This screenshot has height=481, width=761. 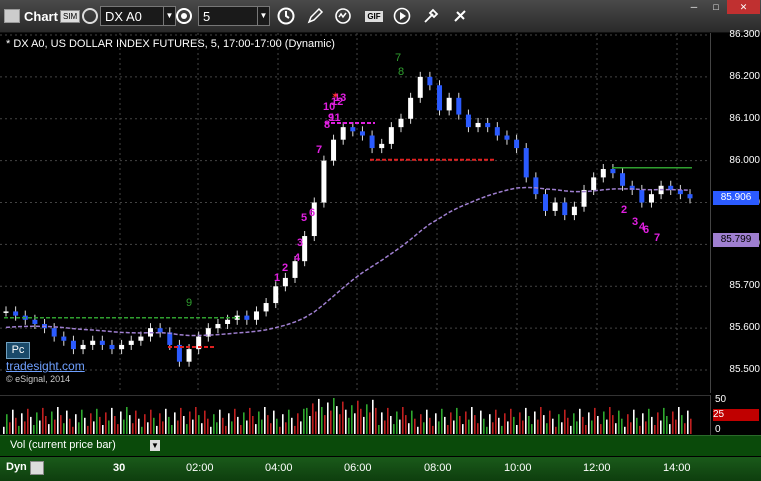 What do you see at coordinates (716, 7) in the screenshot?
I see `maximize-button: □` at bounding box center [716, 7].